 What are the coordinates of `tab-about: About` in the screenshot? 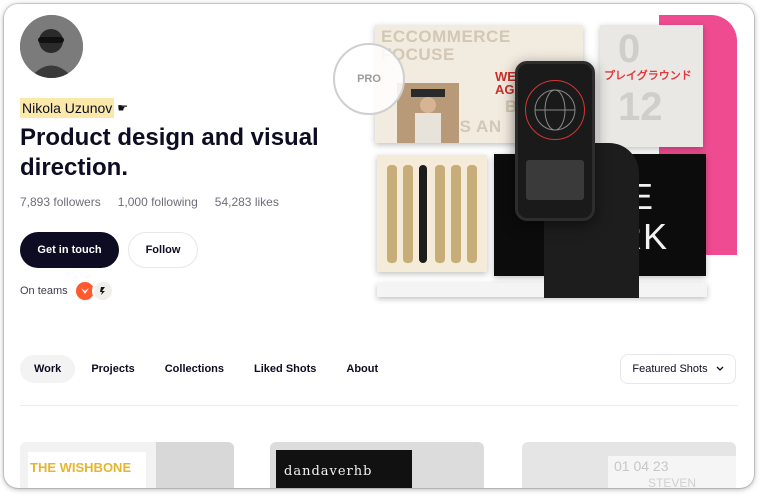 It's located at (362, 369).